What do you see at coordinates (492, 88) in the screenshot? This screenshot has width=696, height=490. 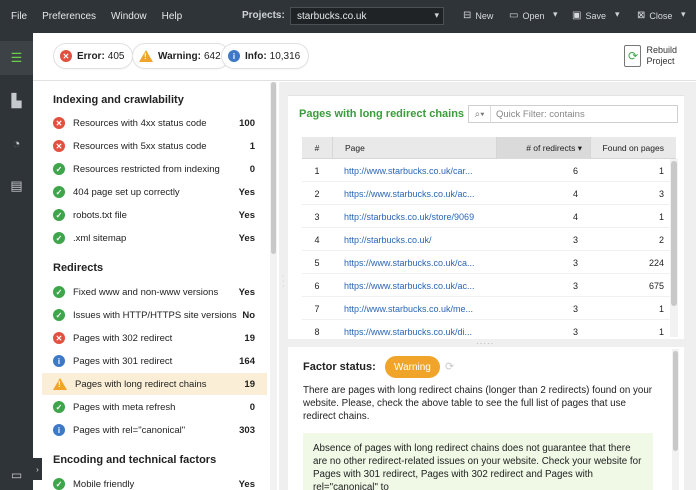 I see `panel-gap` at bounding box center [492, 88].